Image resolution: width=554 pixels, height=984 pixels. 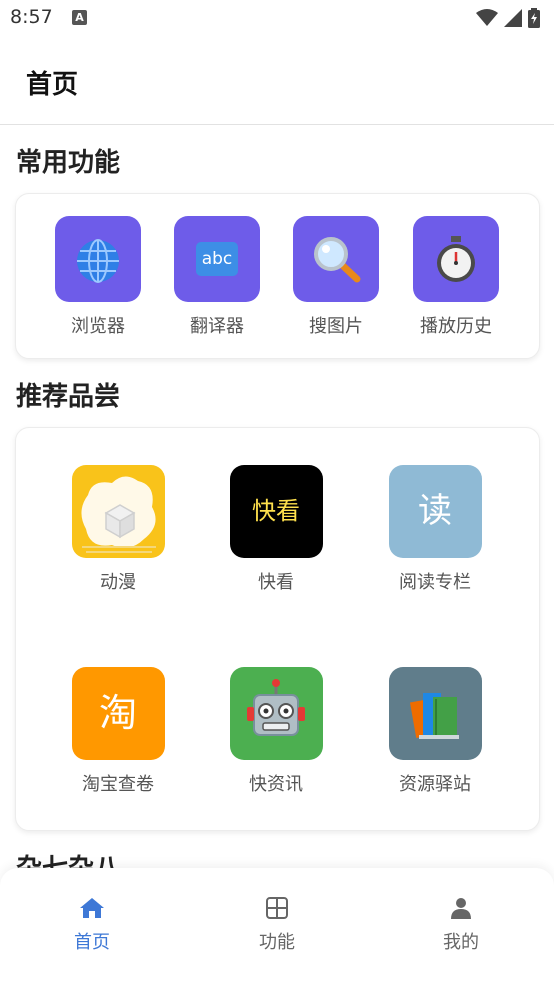 I want to click on robot-icon, so click(x=276, y=713).